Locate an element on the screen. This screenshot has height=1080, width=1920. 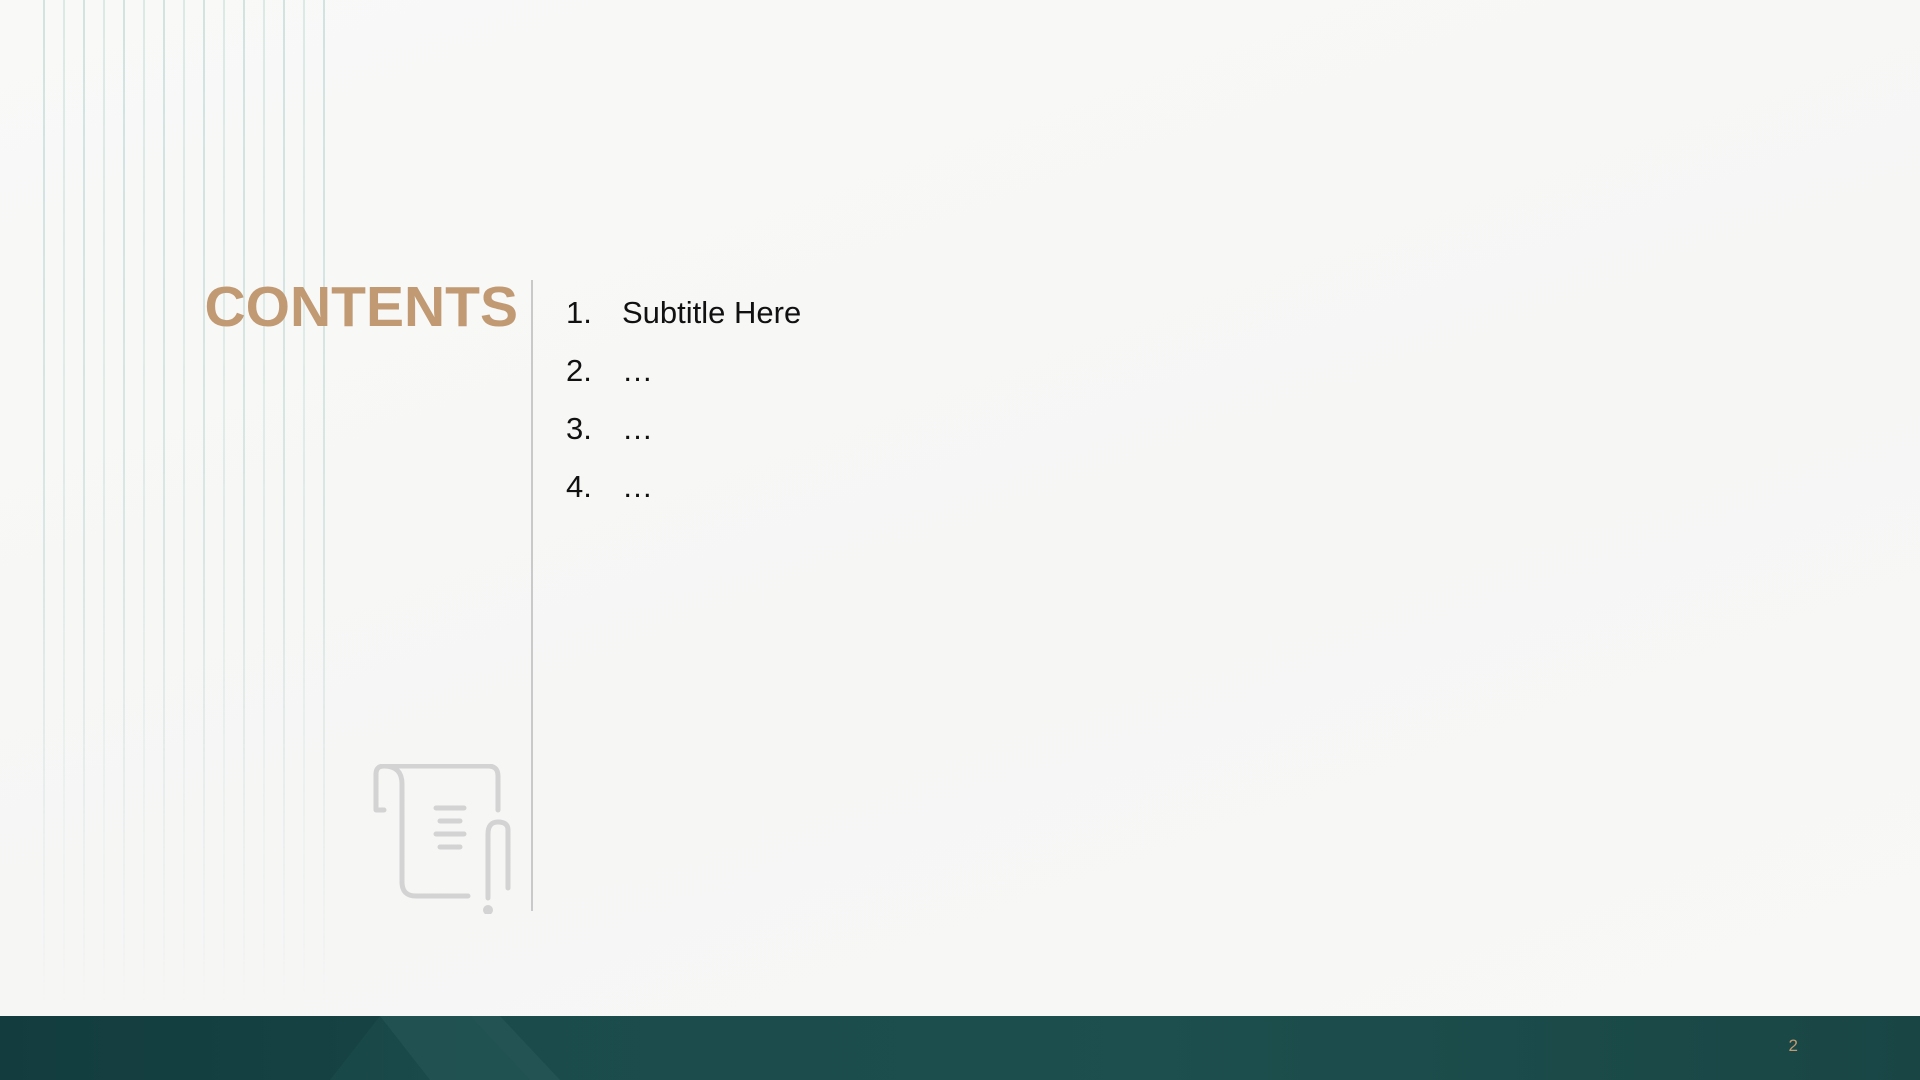
toc-item-number: 2. is located at coordinates (579, 370).